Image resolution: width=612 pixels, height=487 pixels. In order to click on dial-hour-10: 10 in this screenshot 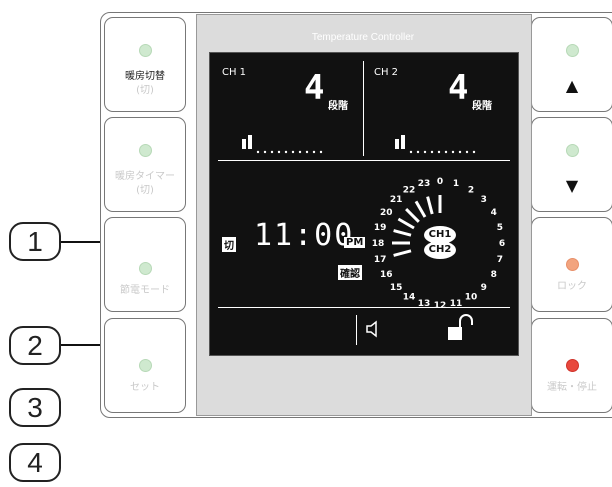, I will do `click(471, 298)`.